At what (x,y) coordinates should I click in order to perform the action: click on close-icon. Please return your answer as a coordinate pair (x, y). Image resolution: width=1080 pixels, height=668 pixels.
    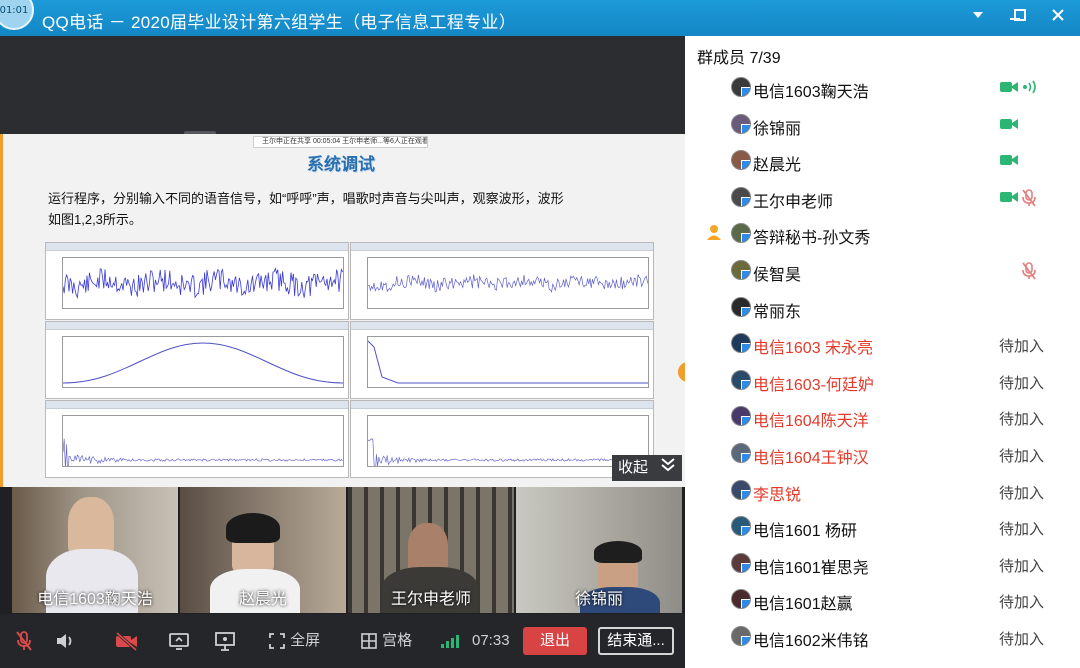
    Looking at the image, I should click on (1058, 18).